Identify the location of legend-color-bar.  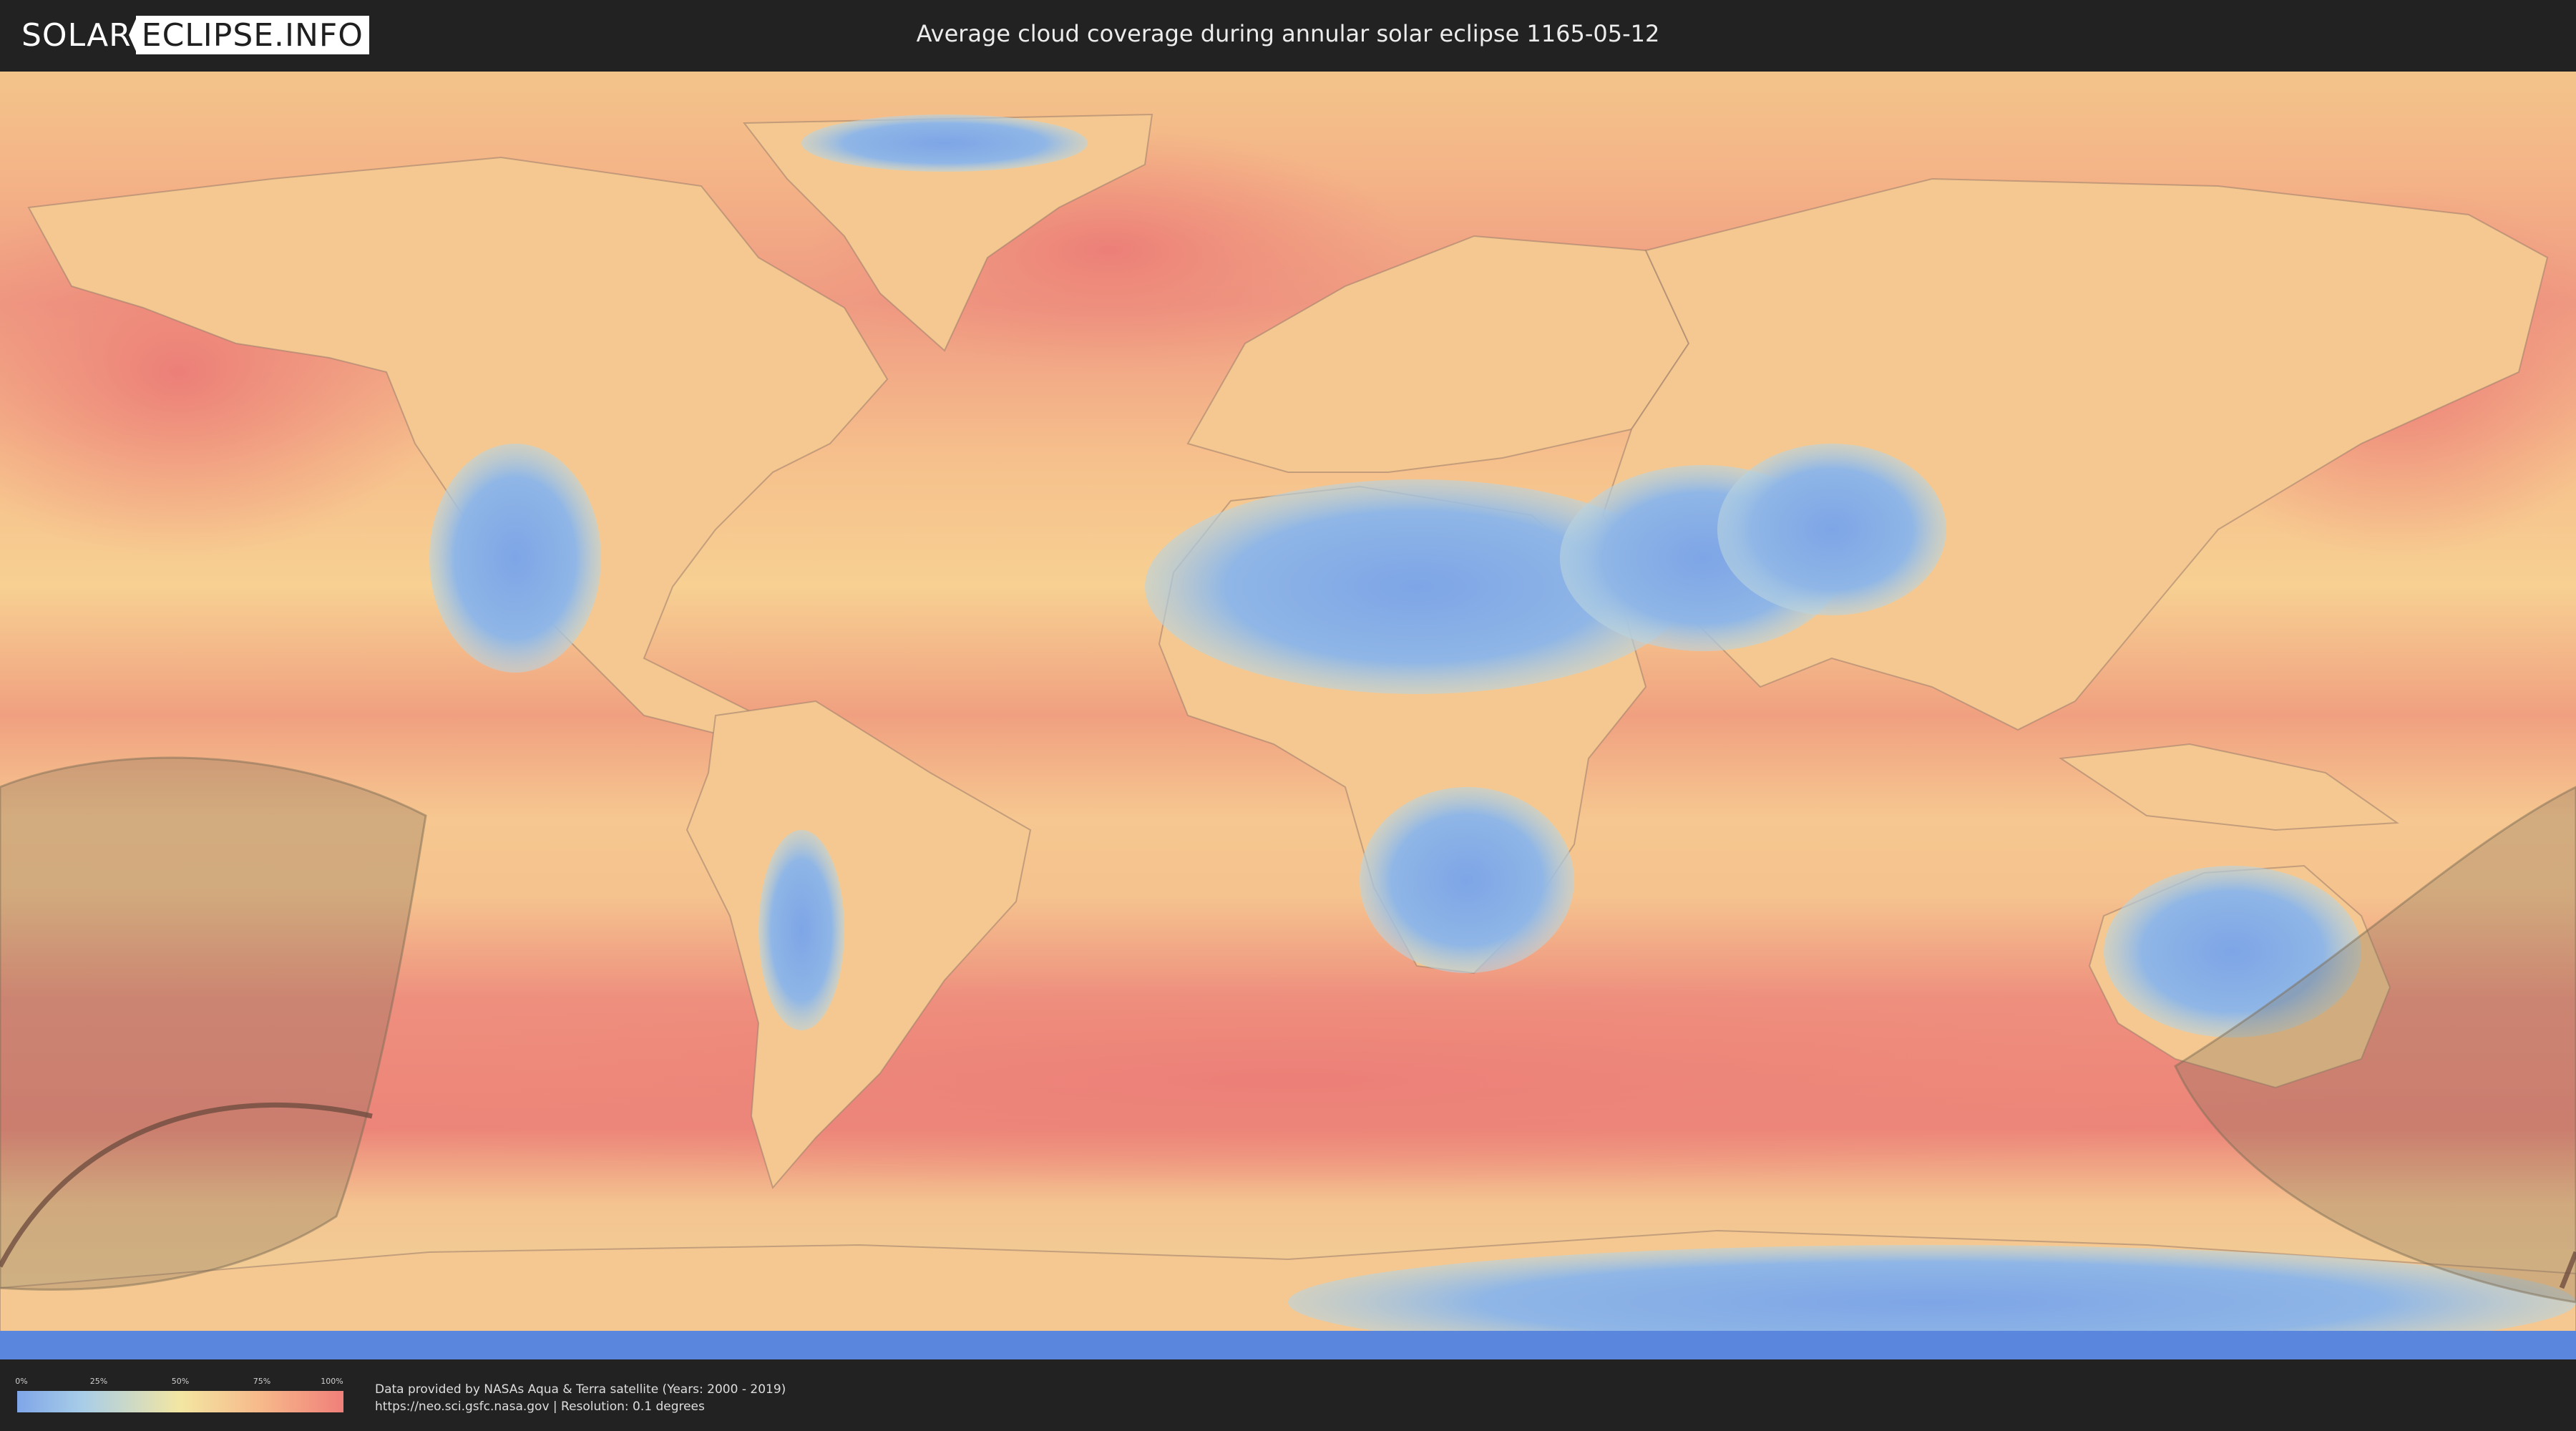
(180, 1402).